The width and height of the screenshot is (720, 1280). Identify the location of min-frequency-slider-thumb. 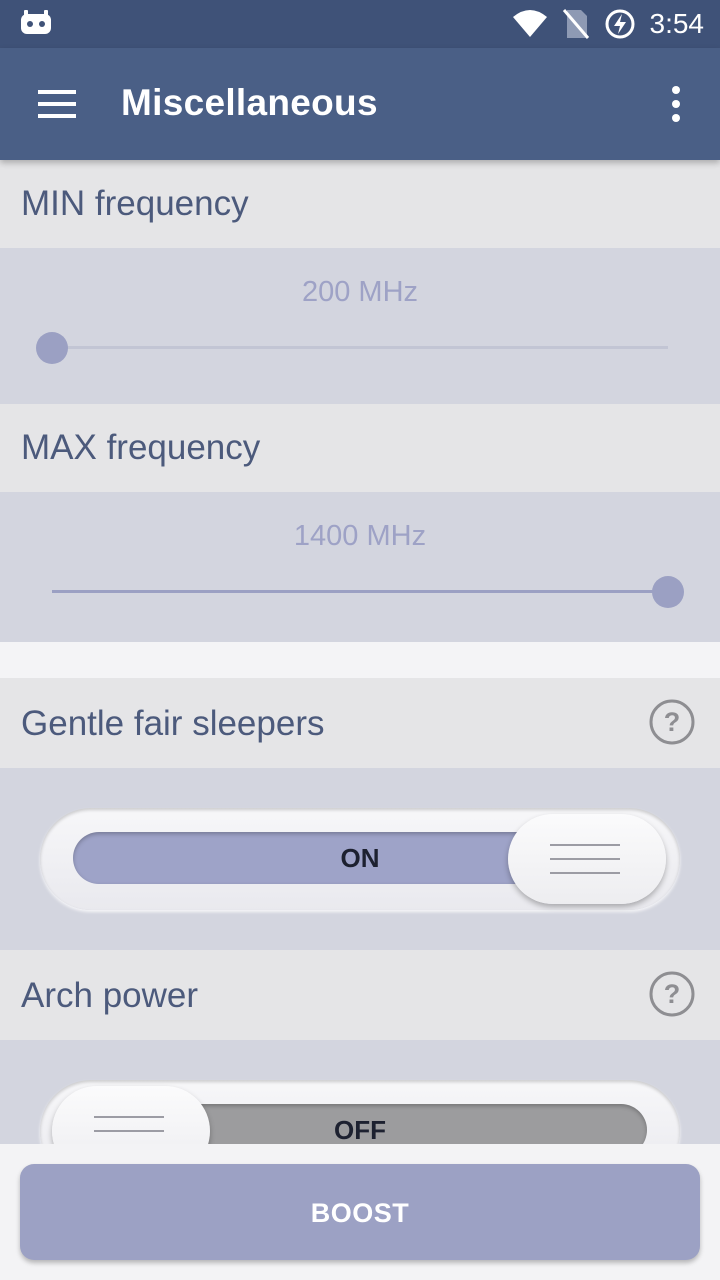
(52, 348).